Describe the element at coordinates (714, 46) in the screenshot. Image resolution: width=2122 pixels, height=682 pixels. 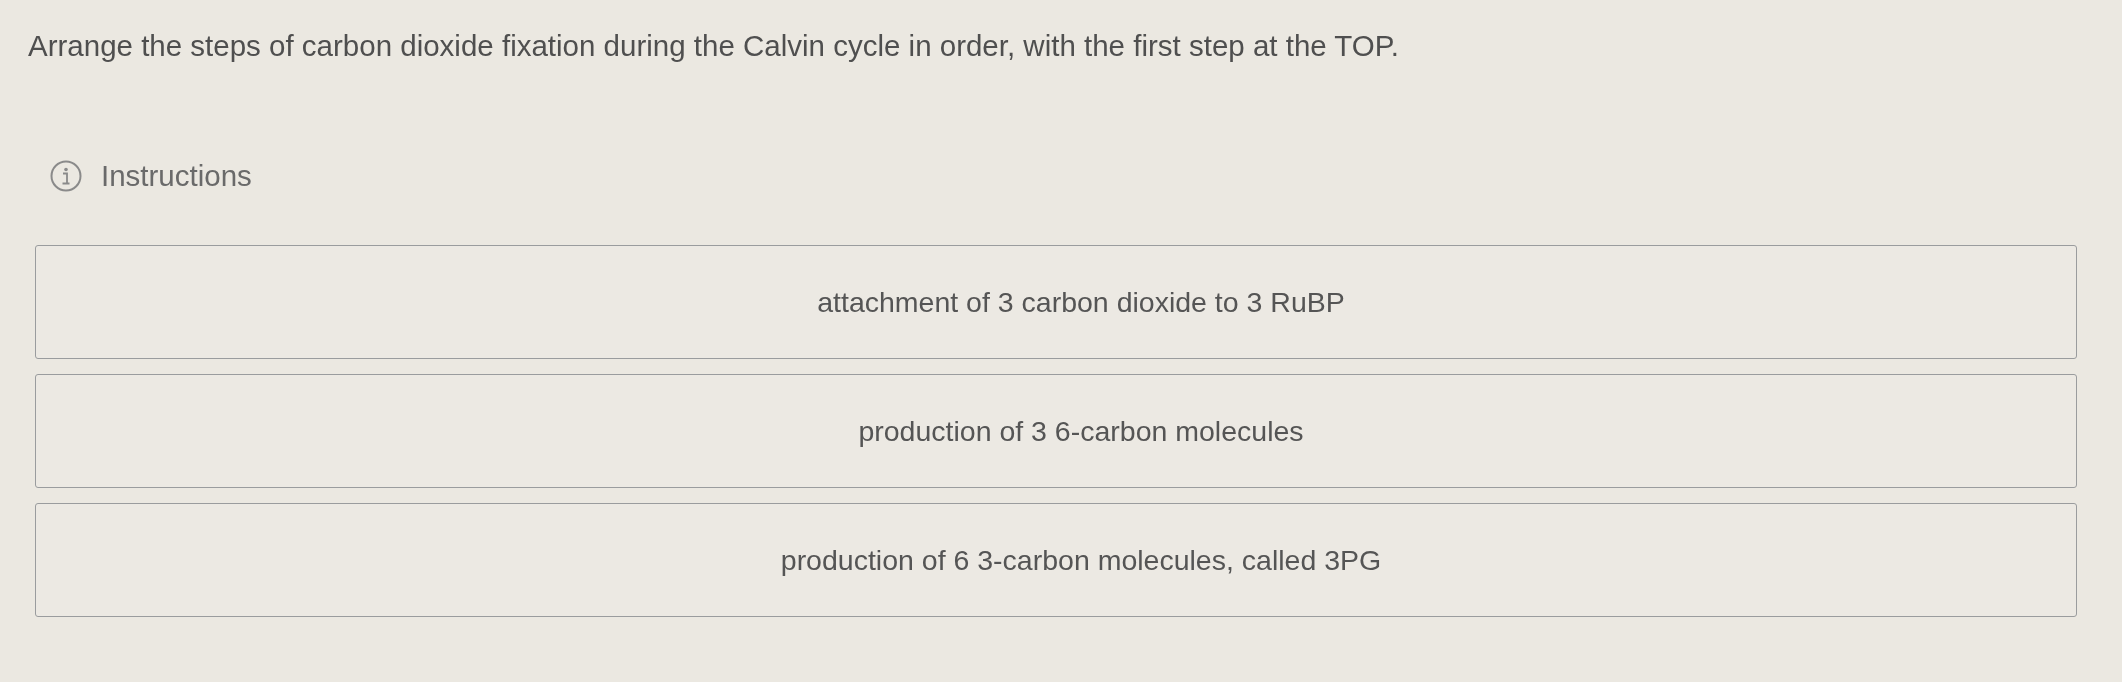
I see `question-text: Arrange the steps of carbon dioxide fixation during the Calvin cycle in order, with the first step at the TOP.` at that location.